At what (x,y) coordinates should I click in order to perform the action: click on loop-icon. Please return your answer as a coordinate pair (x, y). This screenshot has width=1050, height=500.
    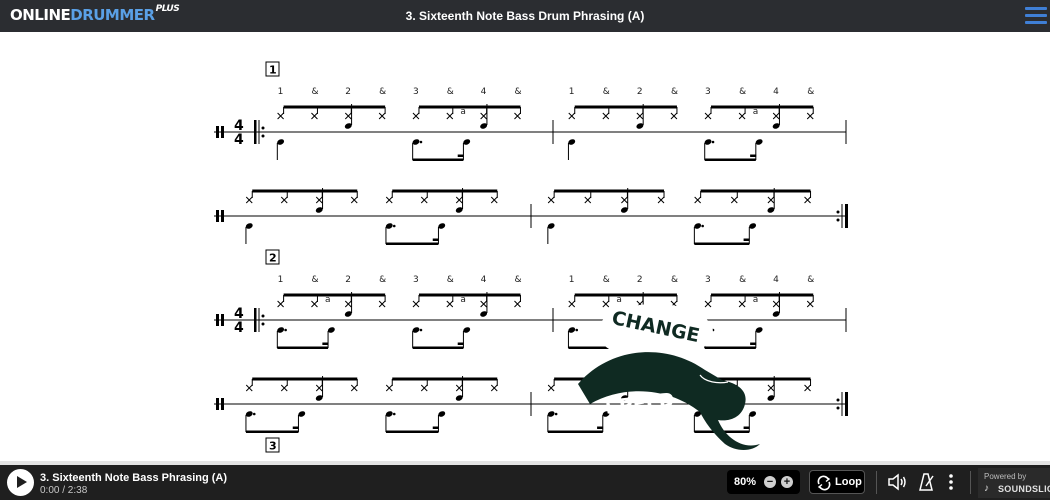
    Looking at the image, I should click on (824, 483).